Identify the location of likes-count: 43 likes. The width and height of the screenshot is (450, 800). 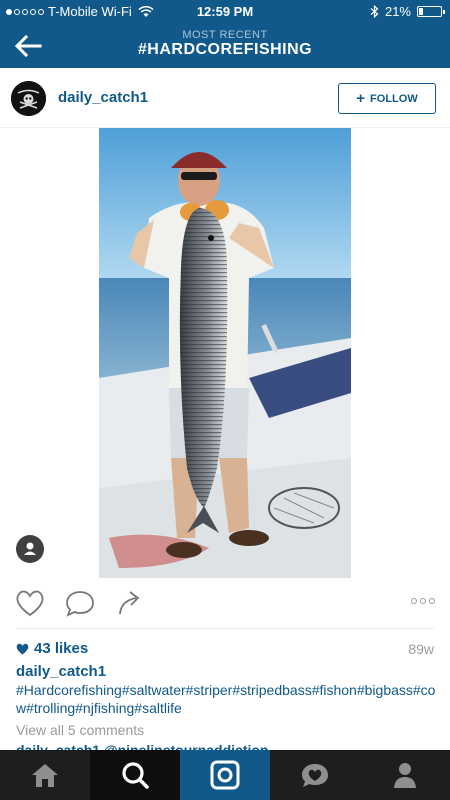
(225, 648).